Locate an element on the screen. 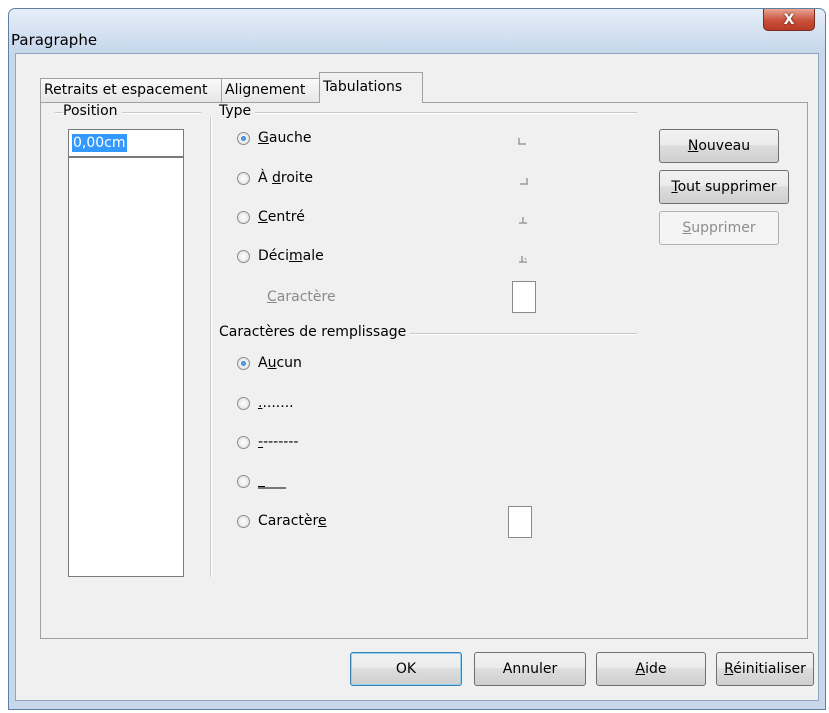 The image size is (829, 713). tab-left-icon is located at coordinates (522, 141).